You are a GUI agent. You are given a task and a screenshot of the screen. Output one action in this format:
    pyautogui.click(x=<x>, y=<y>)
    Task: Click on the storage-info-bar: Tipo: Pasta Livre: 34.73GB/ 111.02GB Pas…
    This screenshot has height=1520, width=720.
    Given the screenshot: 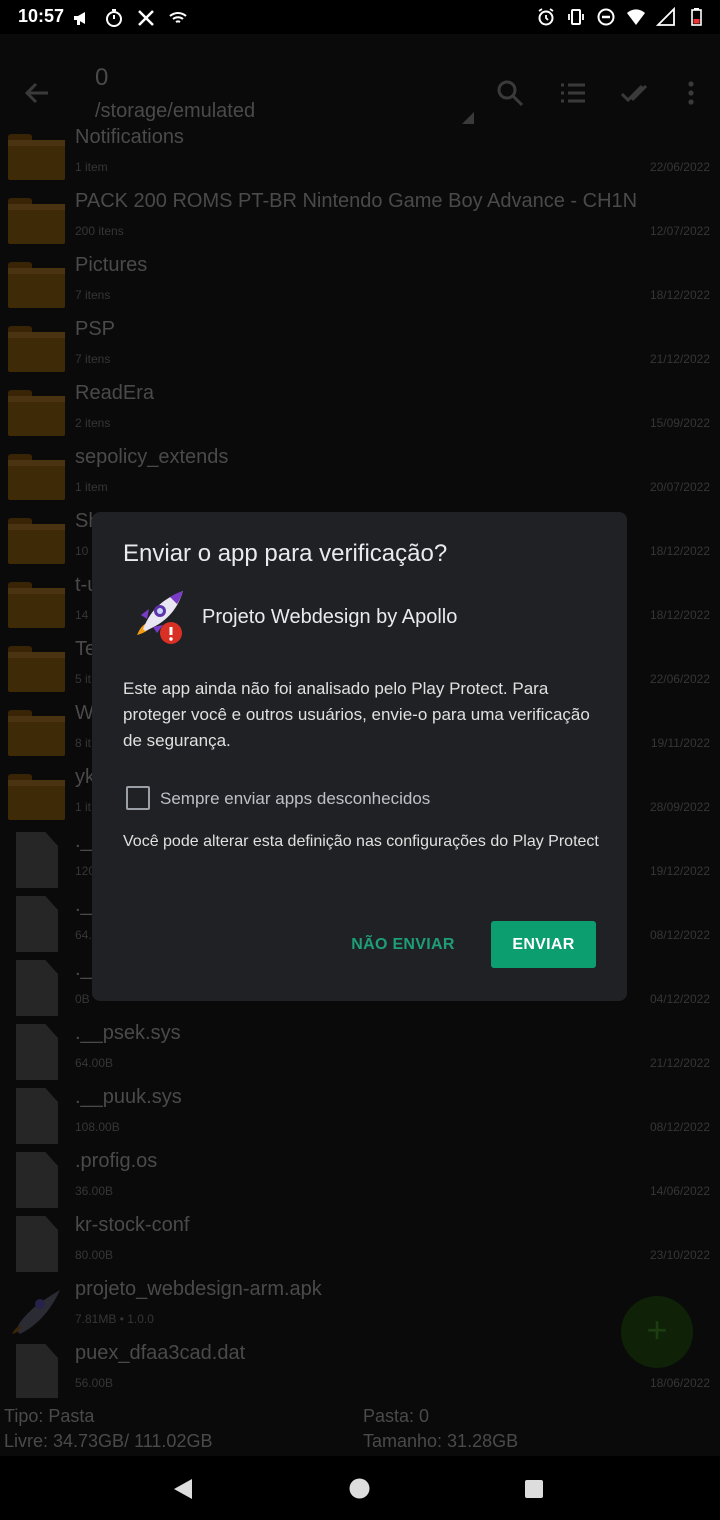 What is the action you would take?
    pyautogui.click(x=360, y=1427)
    